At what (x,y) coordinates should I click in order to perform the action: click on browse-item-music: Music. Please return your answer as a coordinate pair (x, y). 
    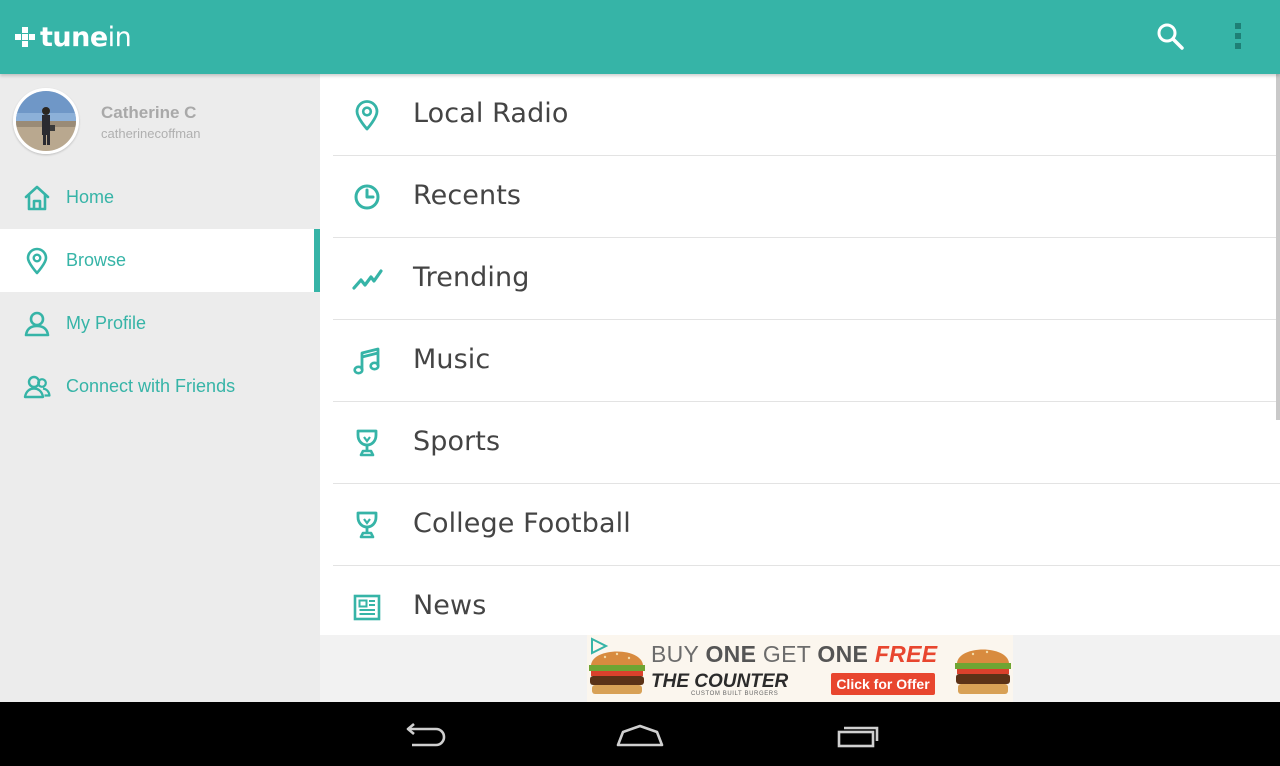
    Looking at the image, I should click on (806, 361).